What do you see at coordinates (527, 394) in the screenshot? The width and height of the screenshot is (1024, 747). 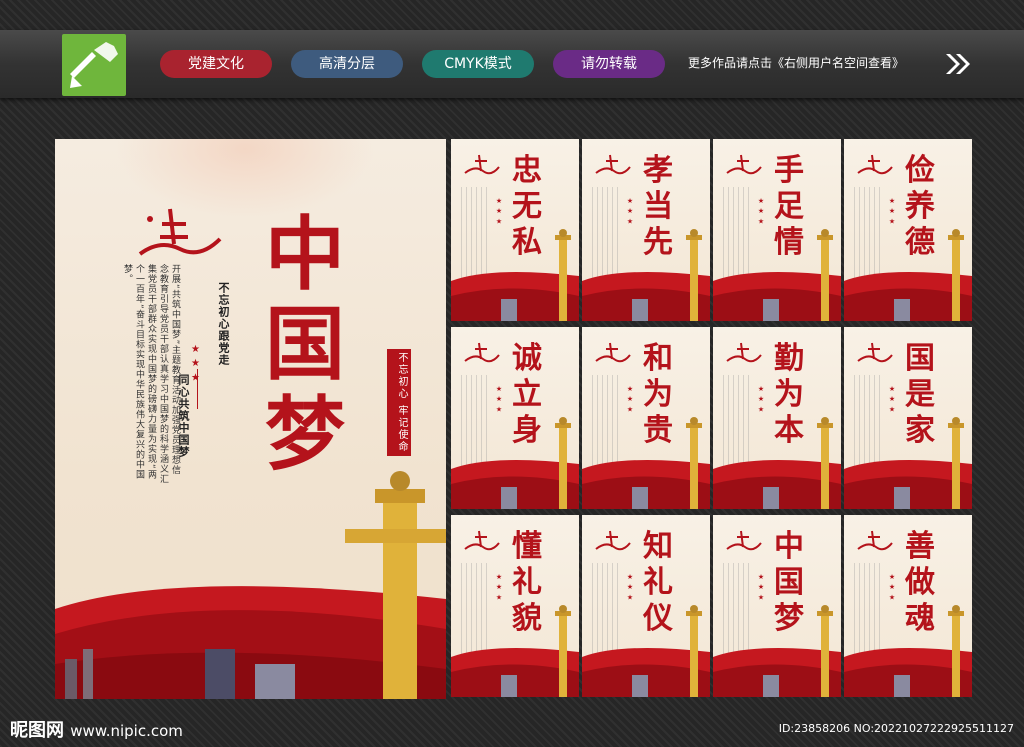 I see `card-title: 诚立身` at bounding box center [527, 394].